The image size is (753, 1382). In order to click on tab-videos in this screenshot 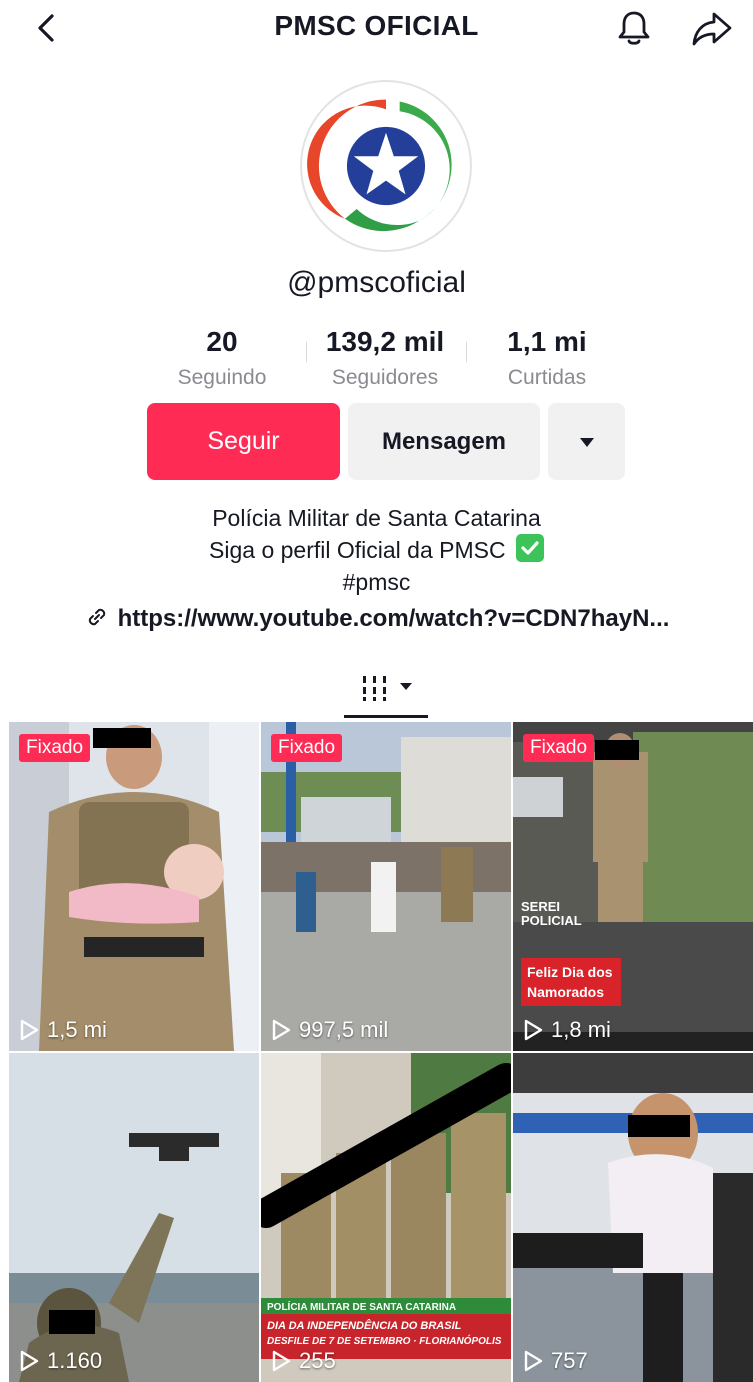, I will do `click(386, 691)`.